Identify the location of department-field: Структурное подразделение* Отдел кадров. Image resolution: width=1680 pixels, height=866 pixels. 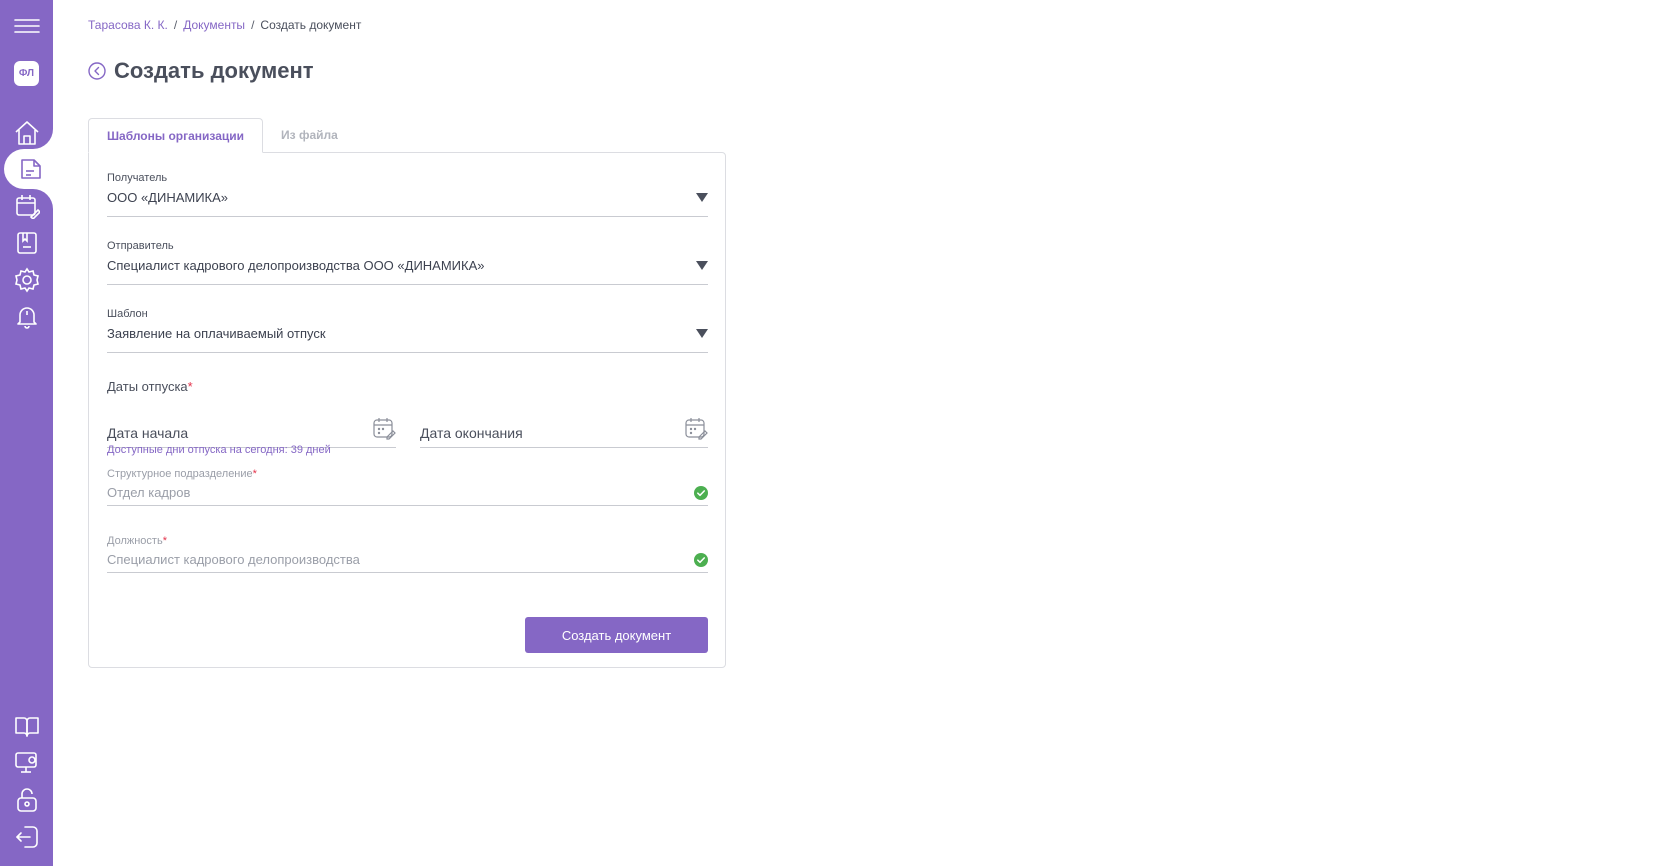
(407, 487).